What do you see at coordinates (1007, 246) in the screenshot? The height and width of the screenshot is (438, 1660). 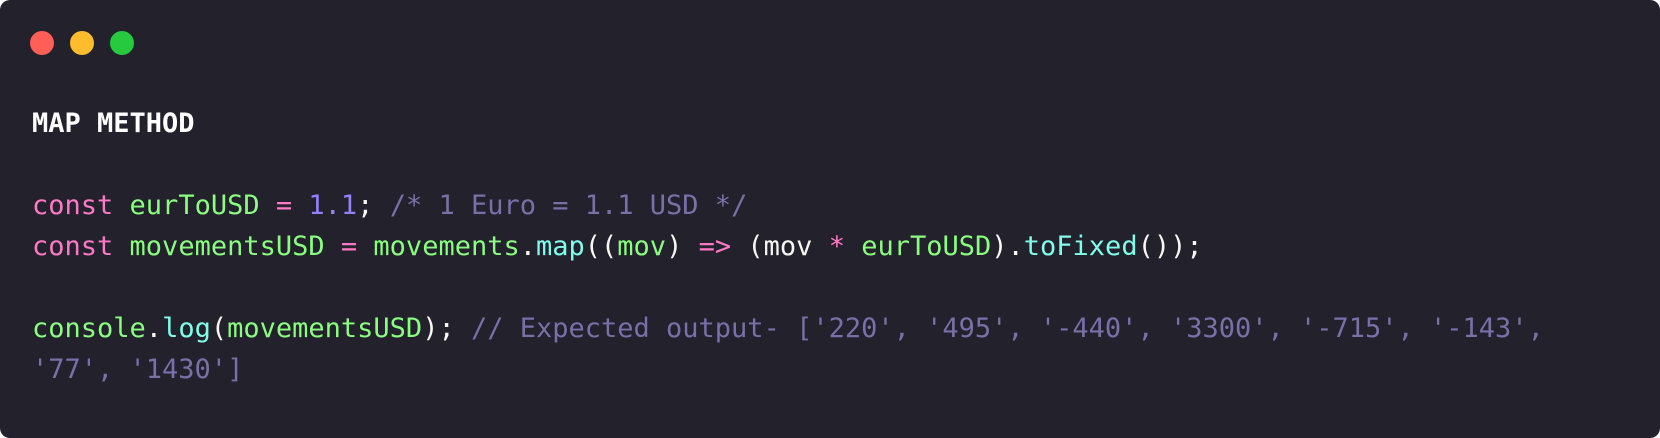 I see `punctuation: ).` at bounding box center [1007, 246].